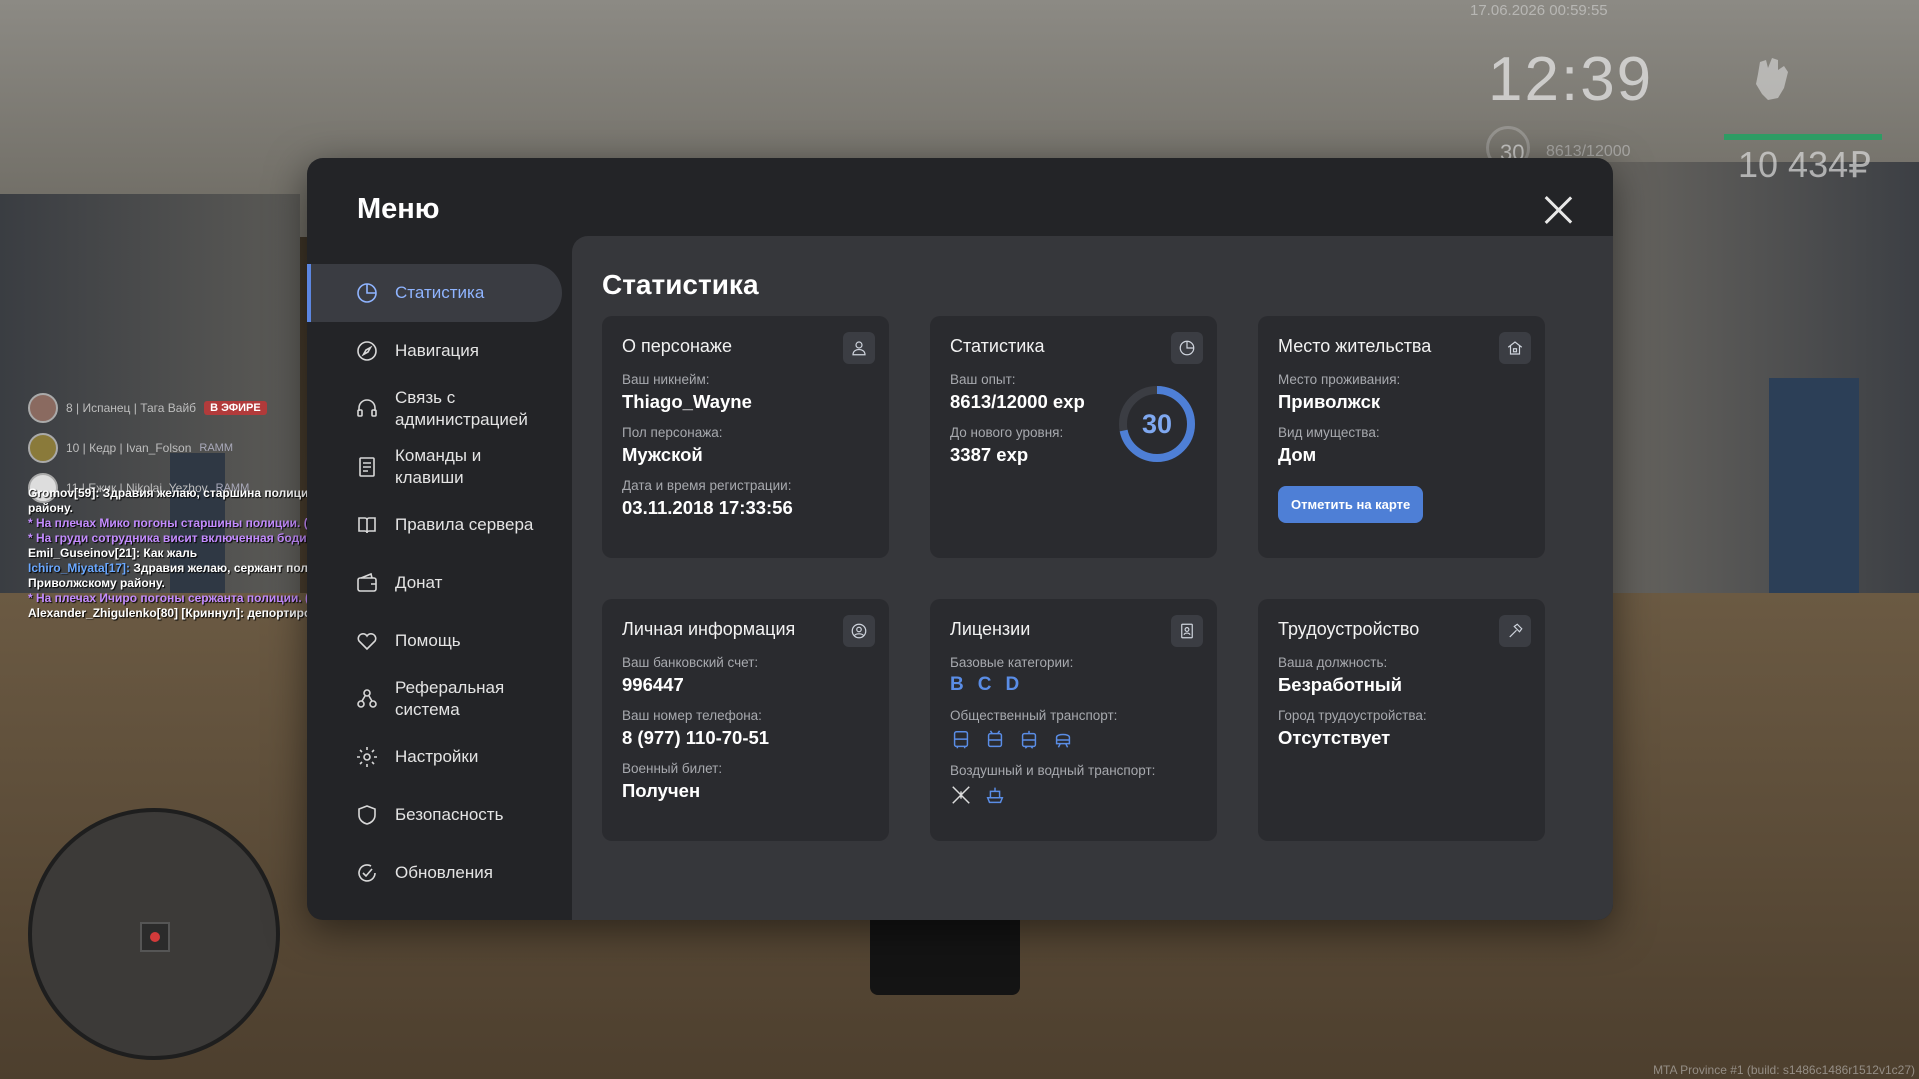  What do you see at coordinates (1351, 504) in the screenshot?
I see `mark-on-map-button: Отметить на карте` at bounding box center [1351, 504].